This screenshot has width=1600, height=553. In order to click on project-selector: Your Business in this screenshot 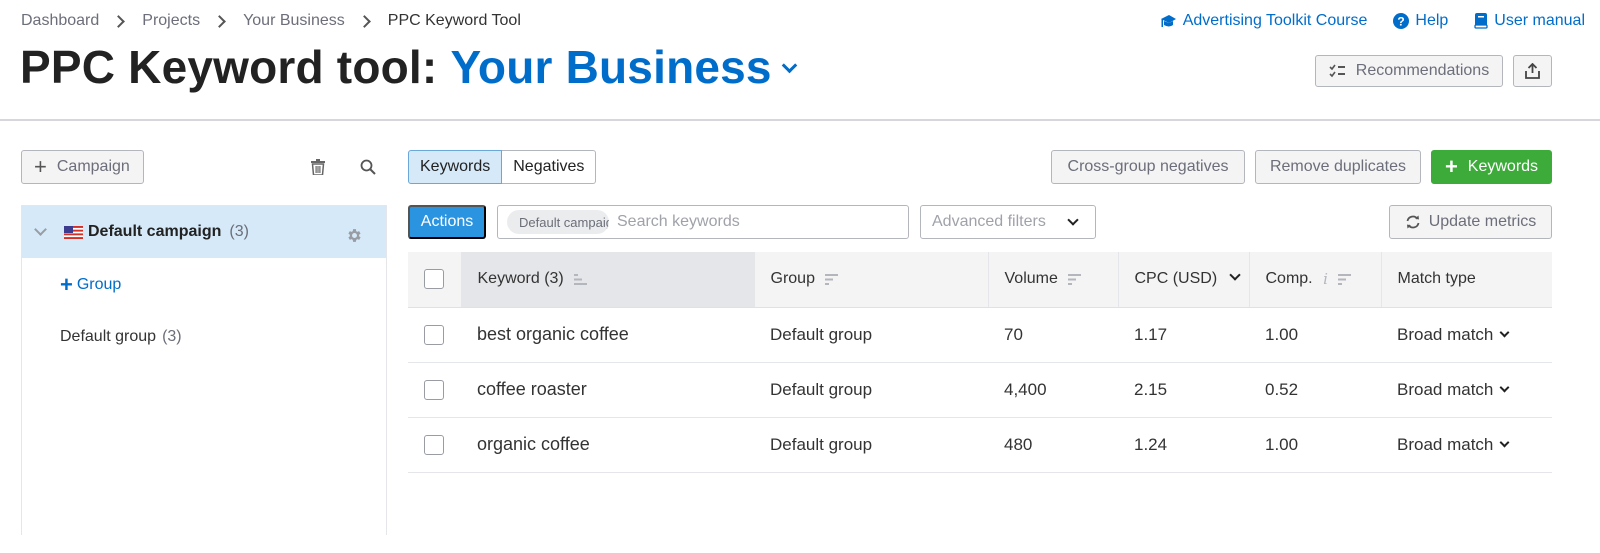, I will do `click(623, 67)`.